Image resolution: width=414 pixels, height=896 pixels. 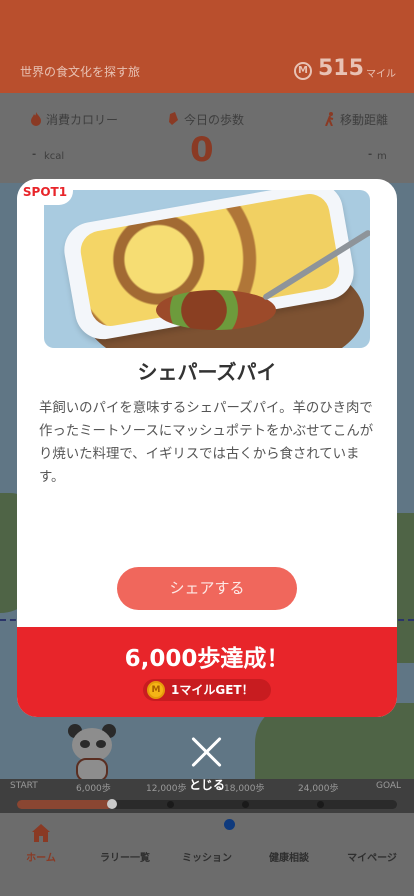 What do you see at coordinates (94, 753) in the screenshot?
I see `panda-mascot` at bounding box center [94, 753].